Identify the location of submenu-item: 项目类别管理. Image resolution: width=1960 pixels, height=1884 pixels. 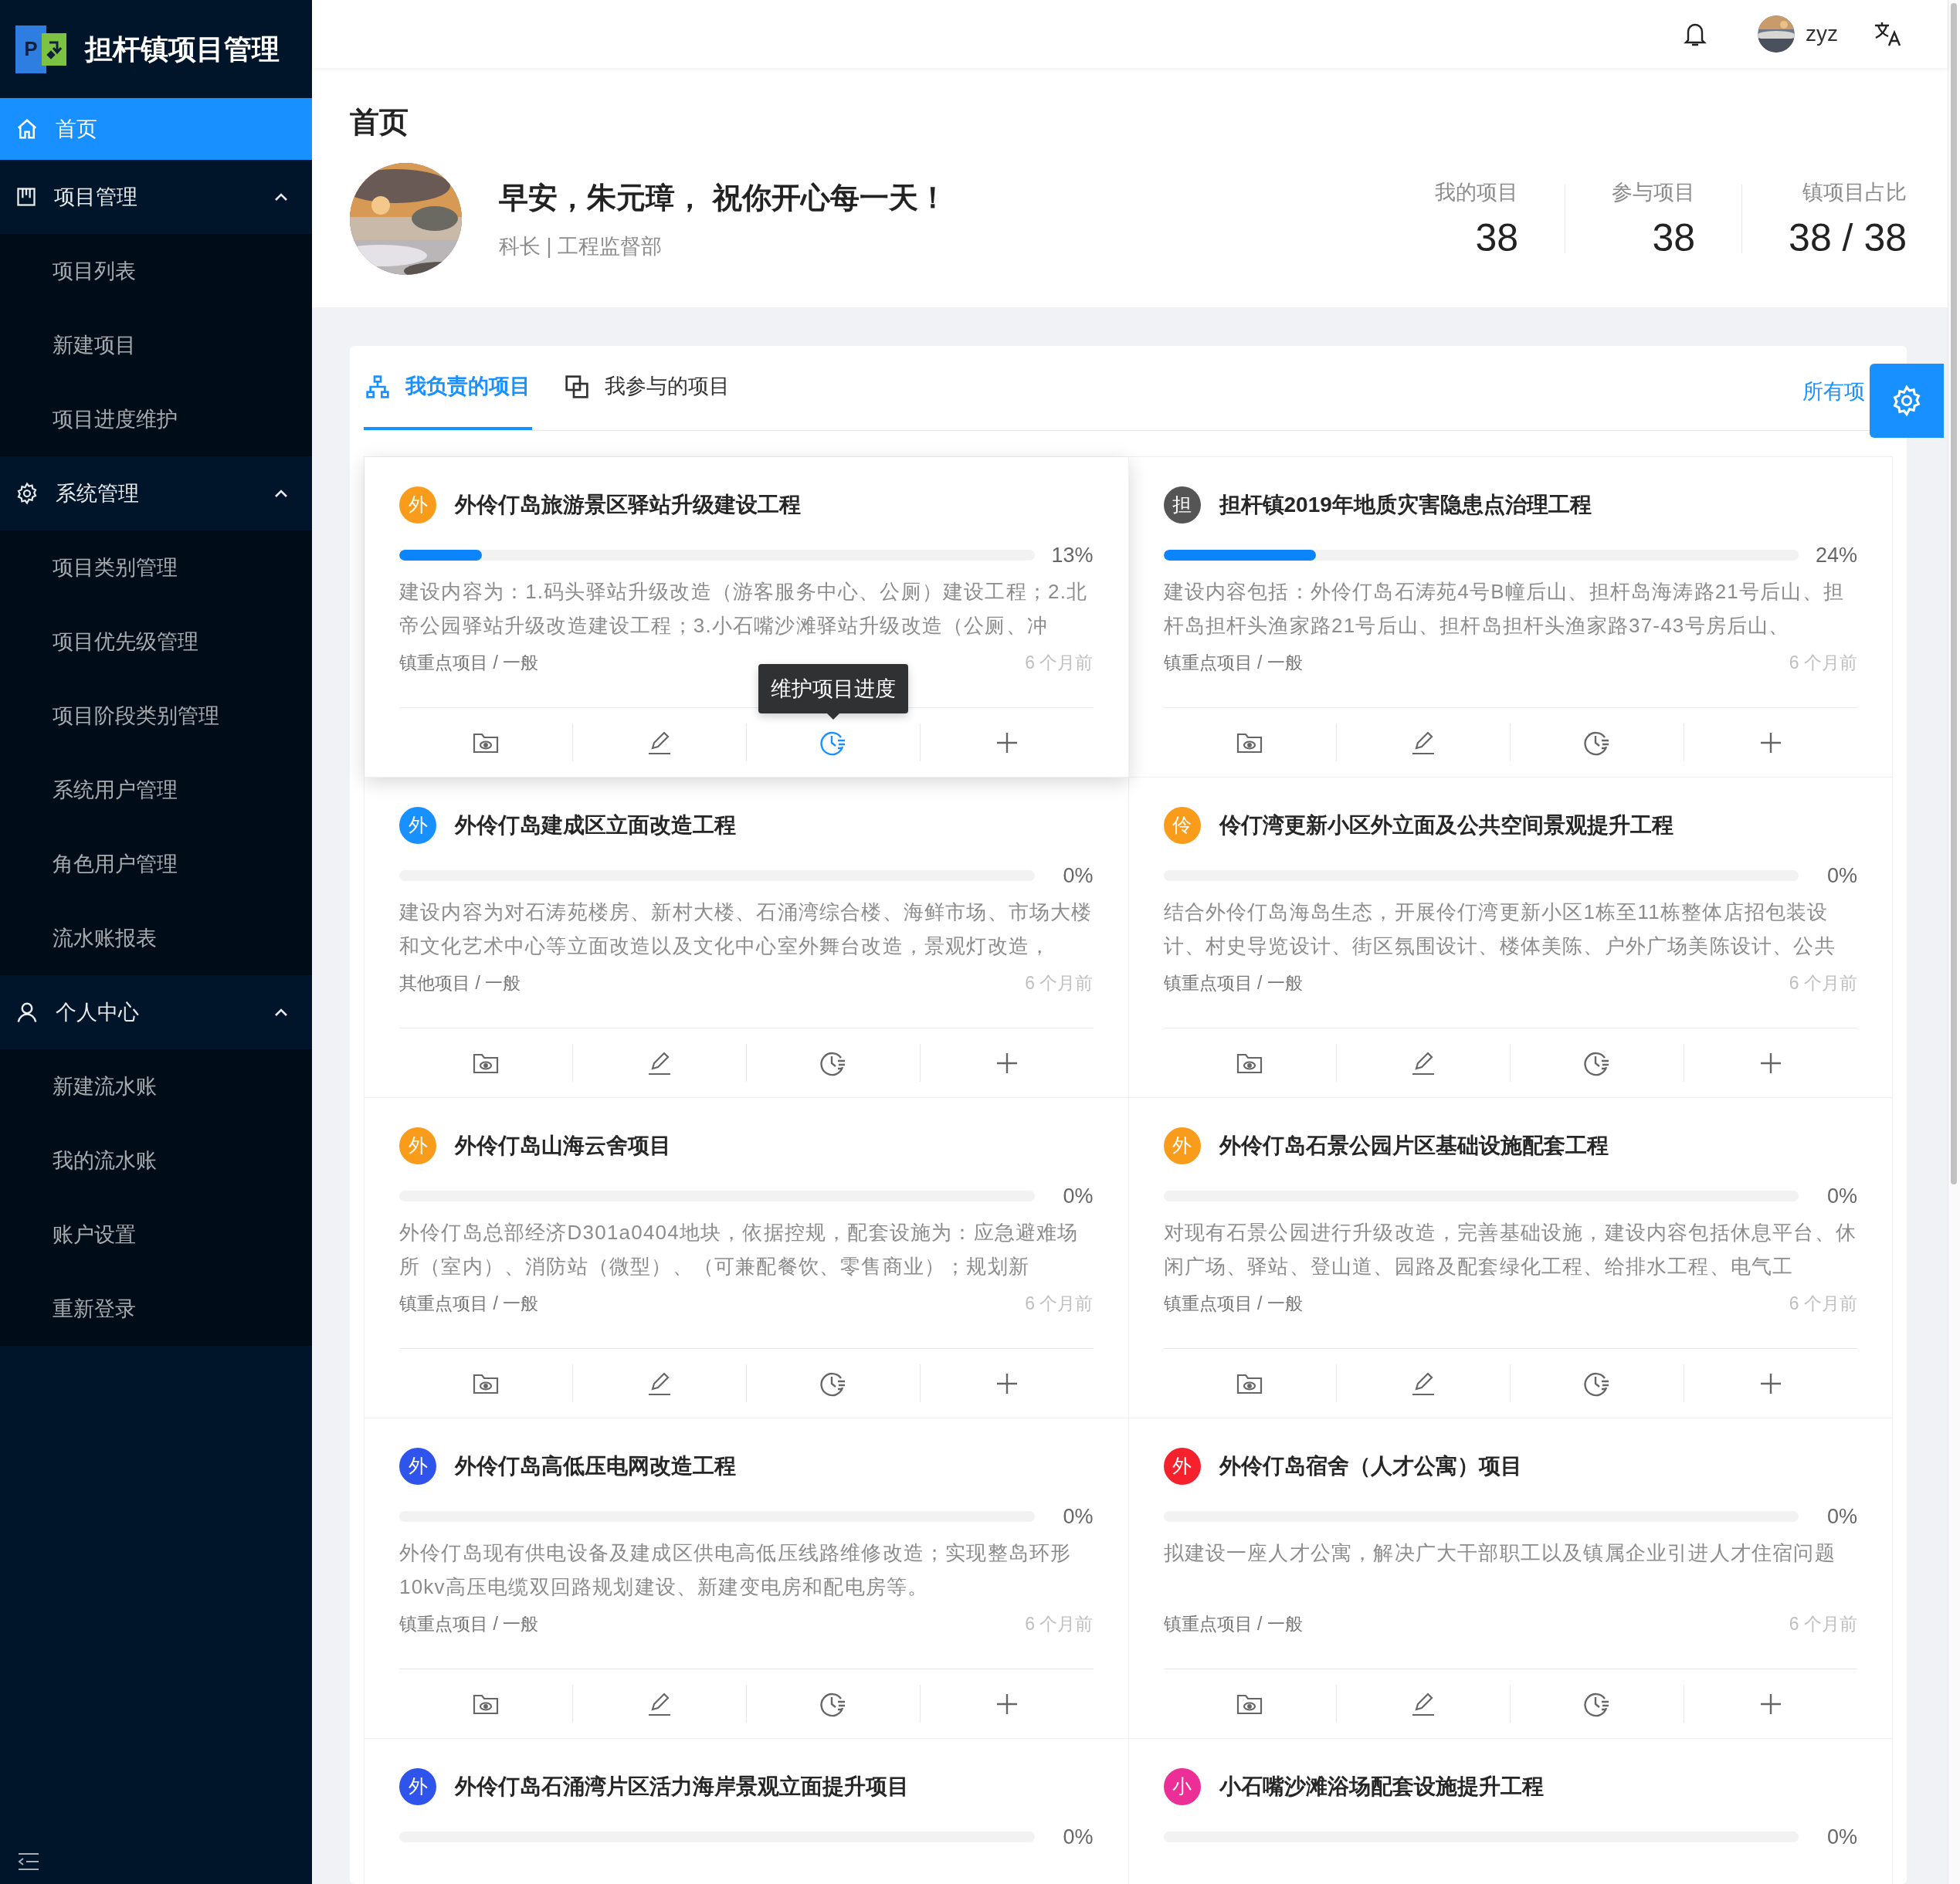
(156, 567).